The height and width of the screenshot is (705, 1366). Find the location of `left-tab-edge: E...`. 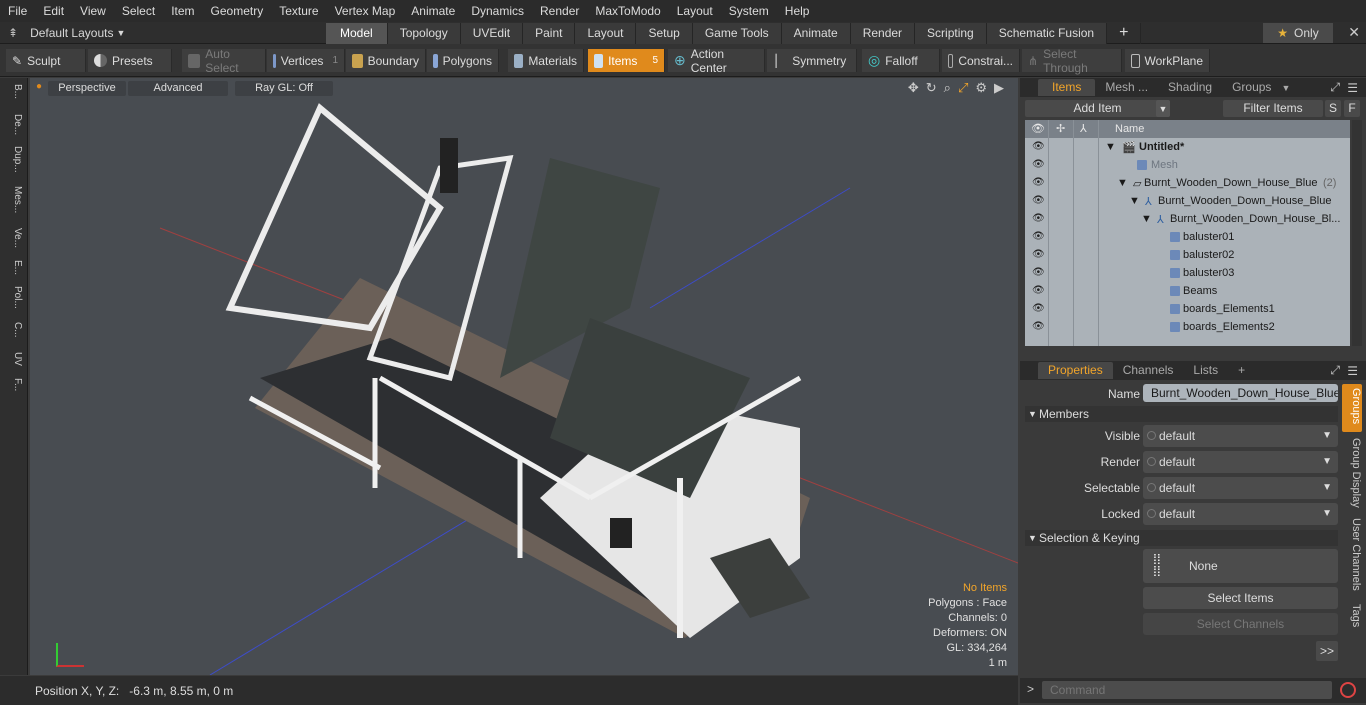

left-tab-edge: E... is located at coordinates (13, 267).